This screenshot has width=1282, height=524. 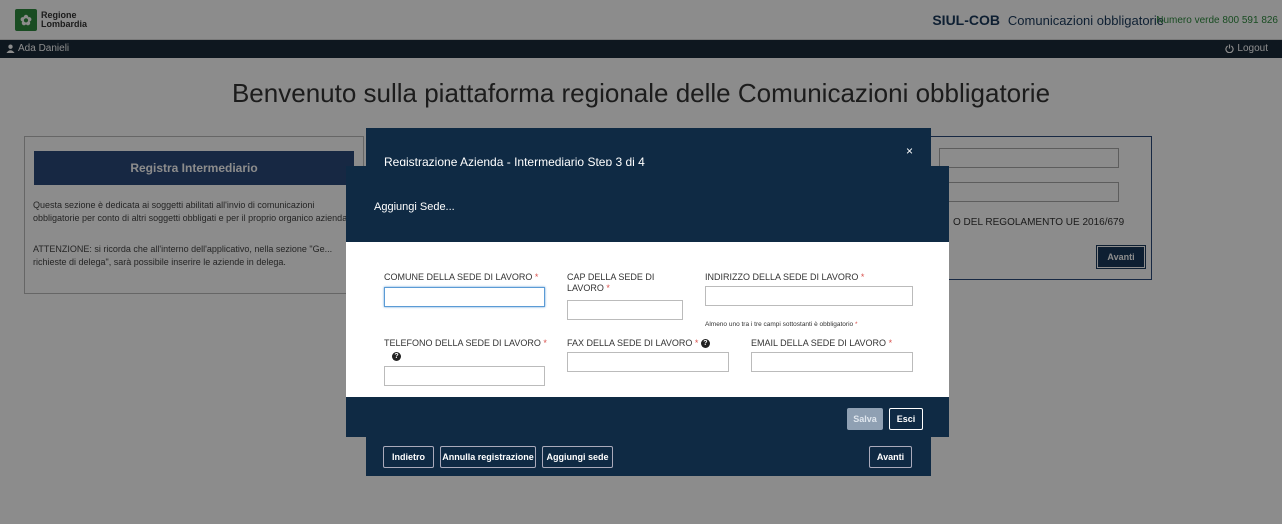 What do you see at coordinates (577, 457) in the screenshot?
I see `add-site-button: Aggiungi sede` at bounding box center [577, 457].